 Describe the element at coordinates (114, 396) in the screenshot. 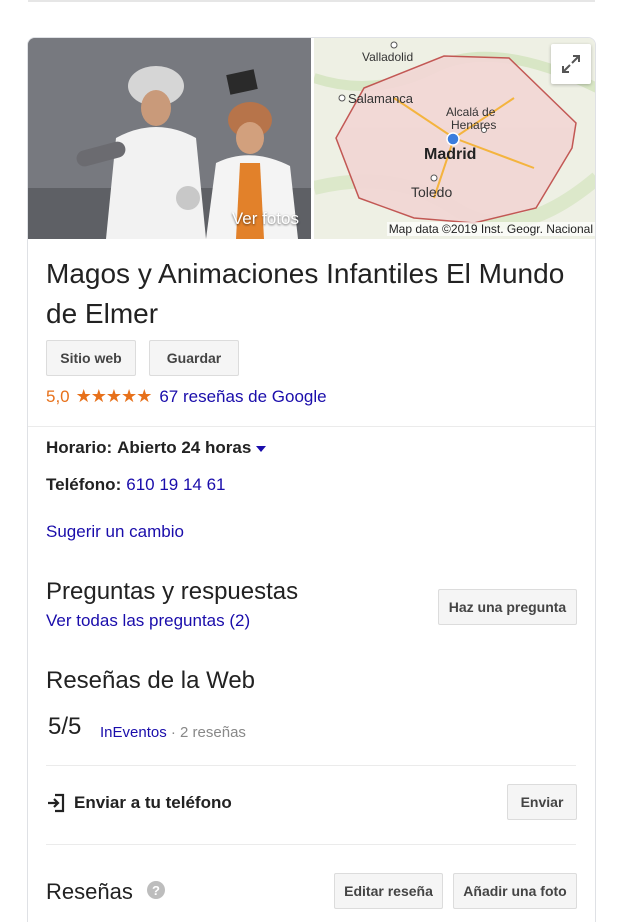

I see `rating-stars-icon: ★★★★★` at that location.